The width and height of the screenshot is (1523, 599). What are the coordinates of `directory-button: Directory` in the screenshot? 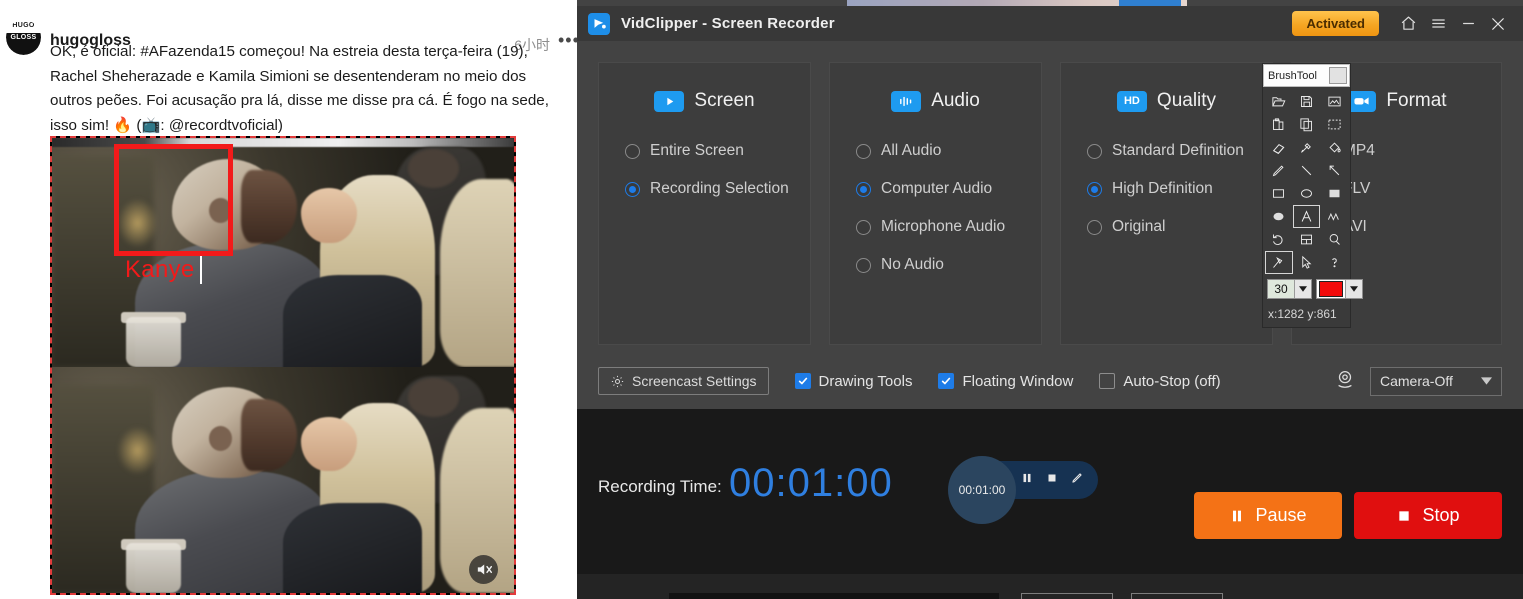 It's located at (1067, 595).